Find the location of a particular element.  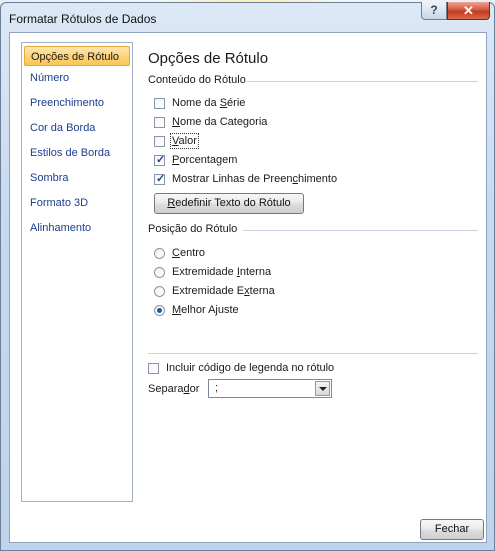

help-button: ? is located at coordinates (434, 11).